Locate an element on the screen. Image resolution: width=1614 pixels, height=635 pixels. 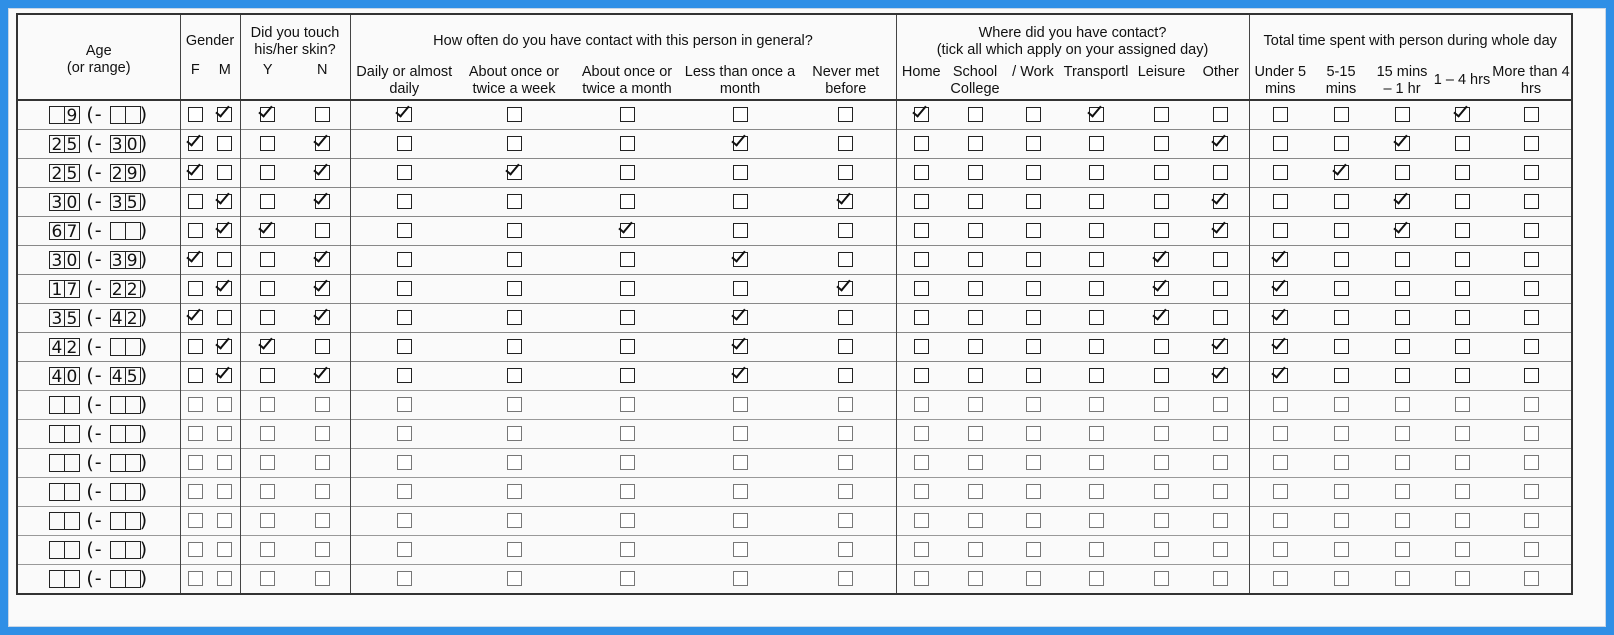
age-digit-box: 4 is located at coordinates (57, 376).